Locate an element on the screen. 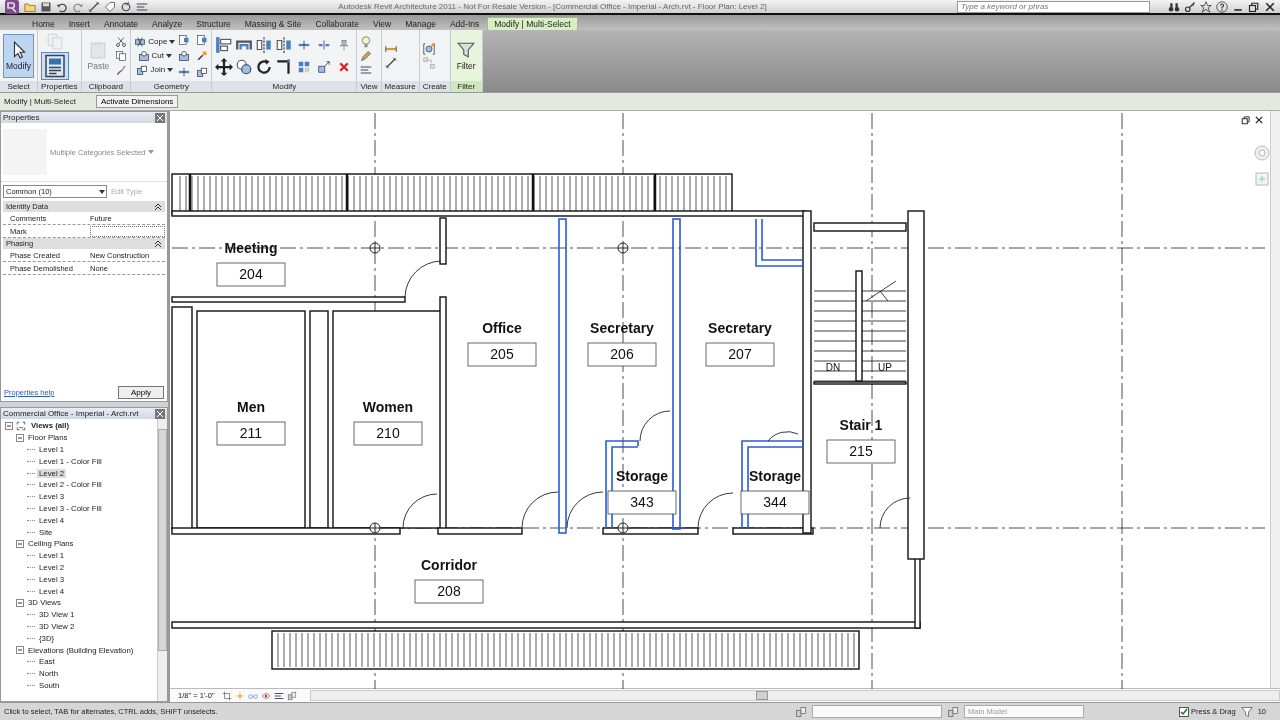 This screenshot has width=1280, height=720. geometry-button: Cut is located at coordinates (155, 55).